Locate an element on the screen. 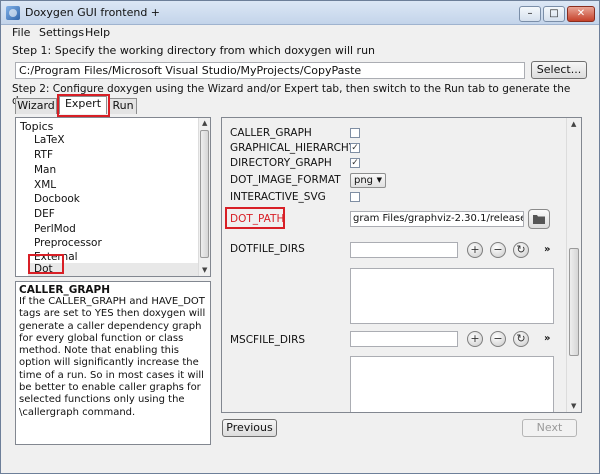  dotfile-dirs-input is located at coordinates (404, 250).